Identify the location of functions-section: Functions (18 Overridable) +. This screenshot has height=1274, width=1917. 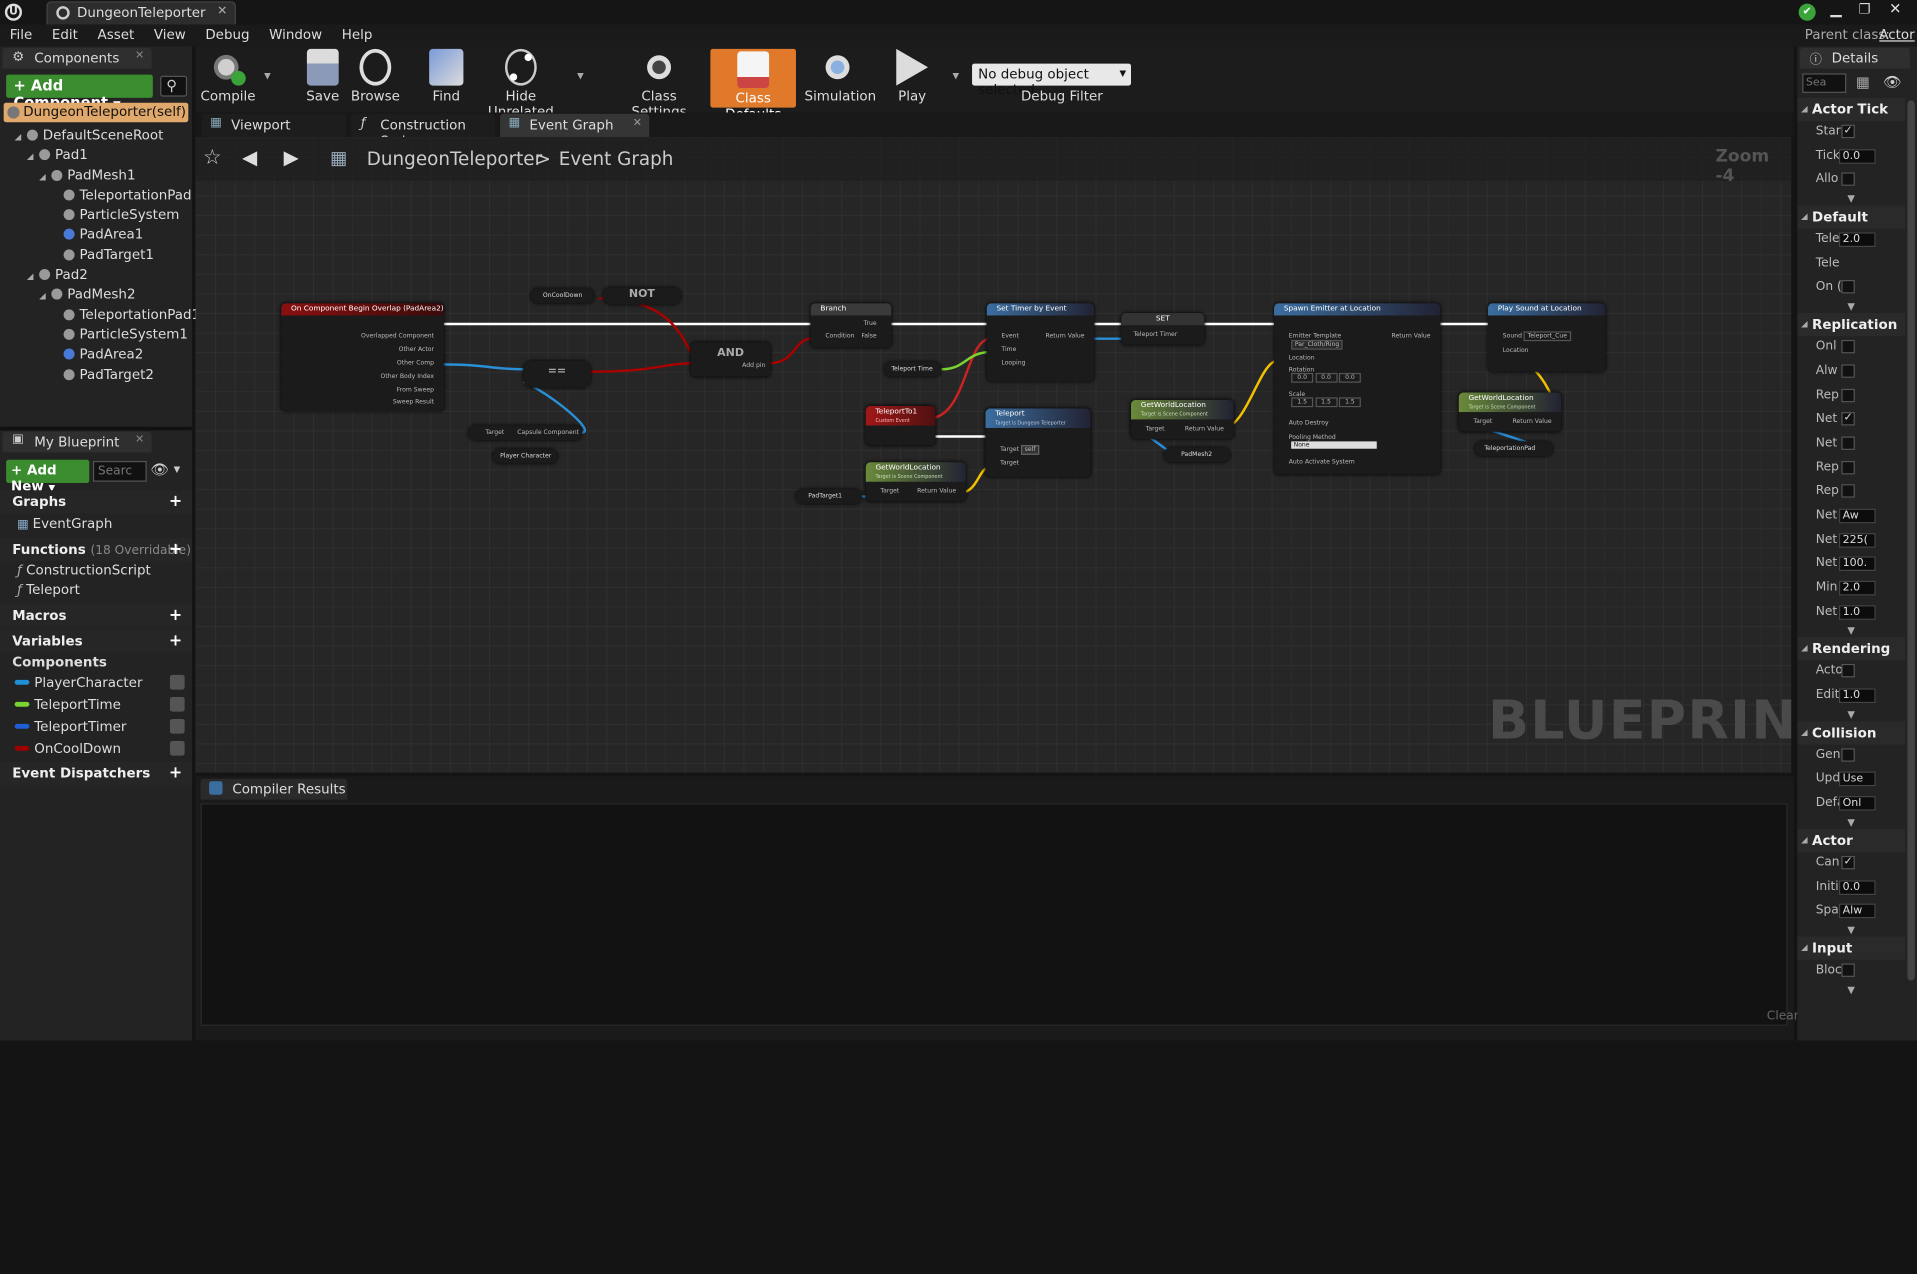
(96, 549).